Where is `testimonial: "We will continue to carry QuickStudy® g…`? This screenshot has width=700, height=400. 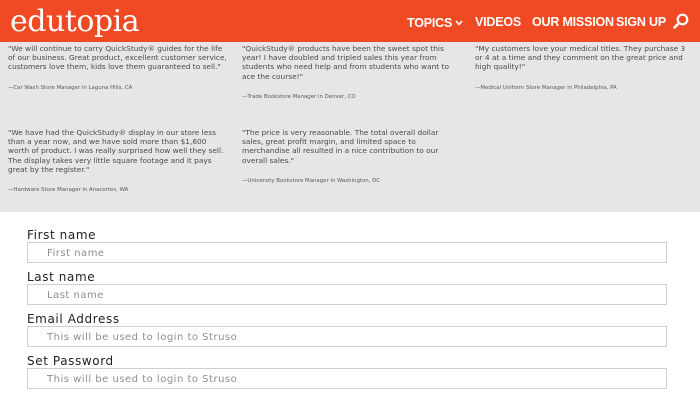 testimonial: "We will continue to carry QuickStudy® g… is located at coordinates (118, 68).